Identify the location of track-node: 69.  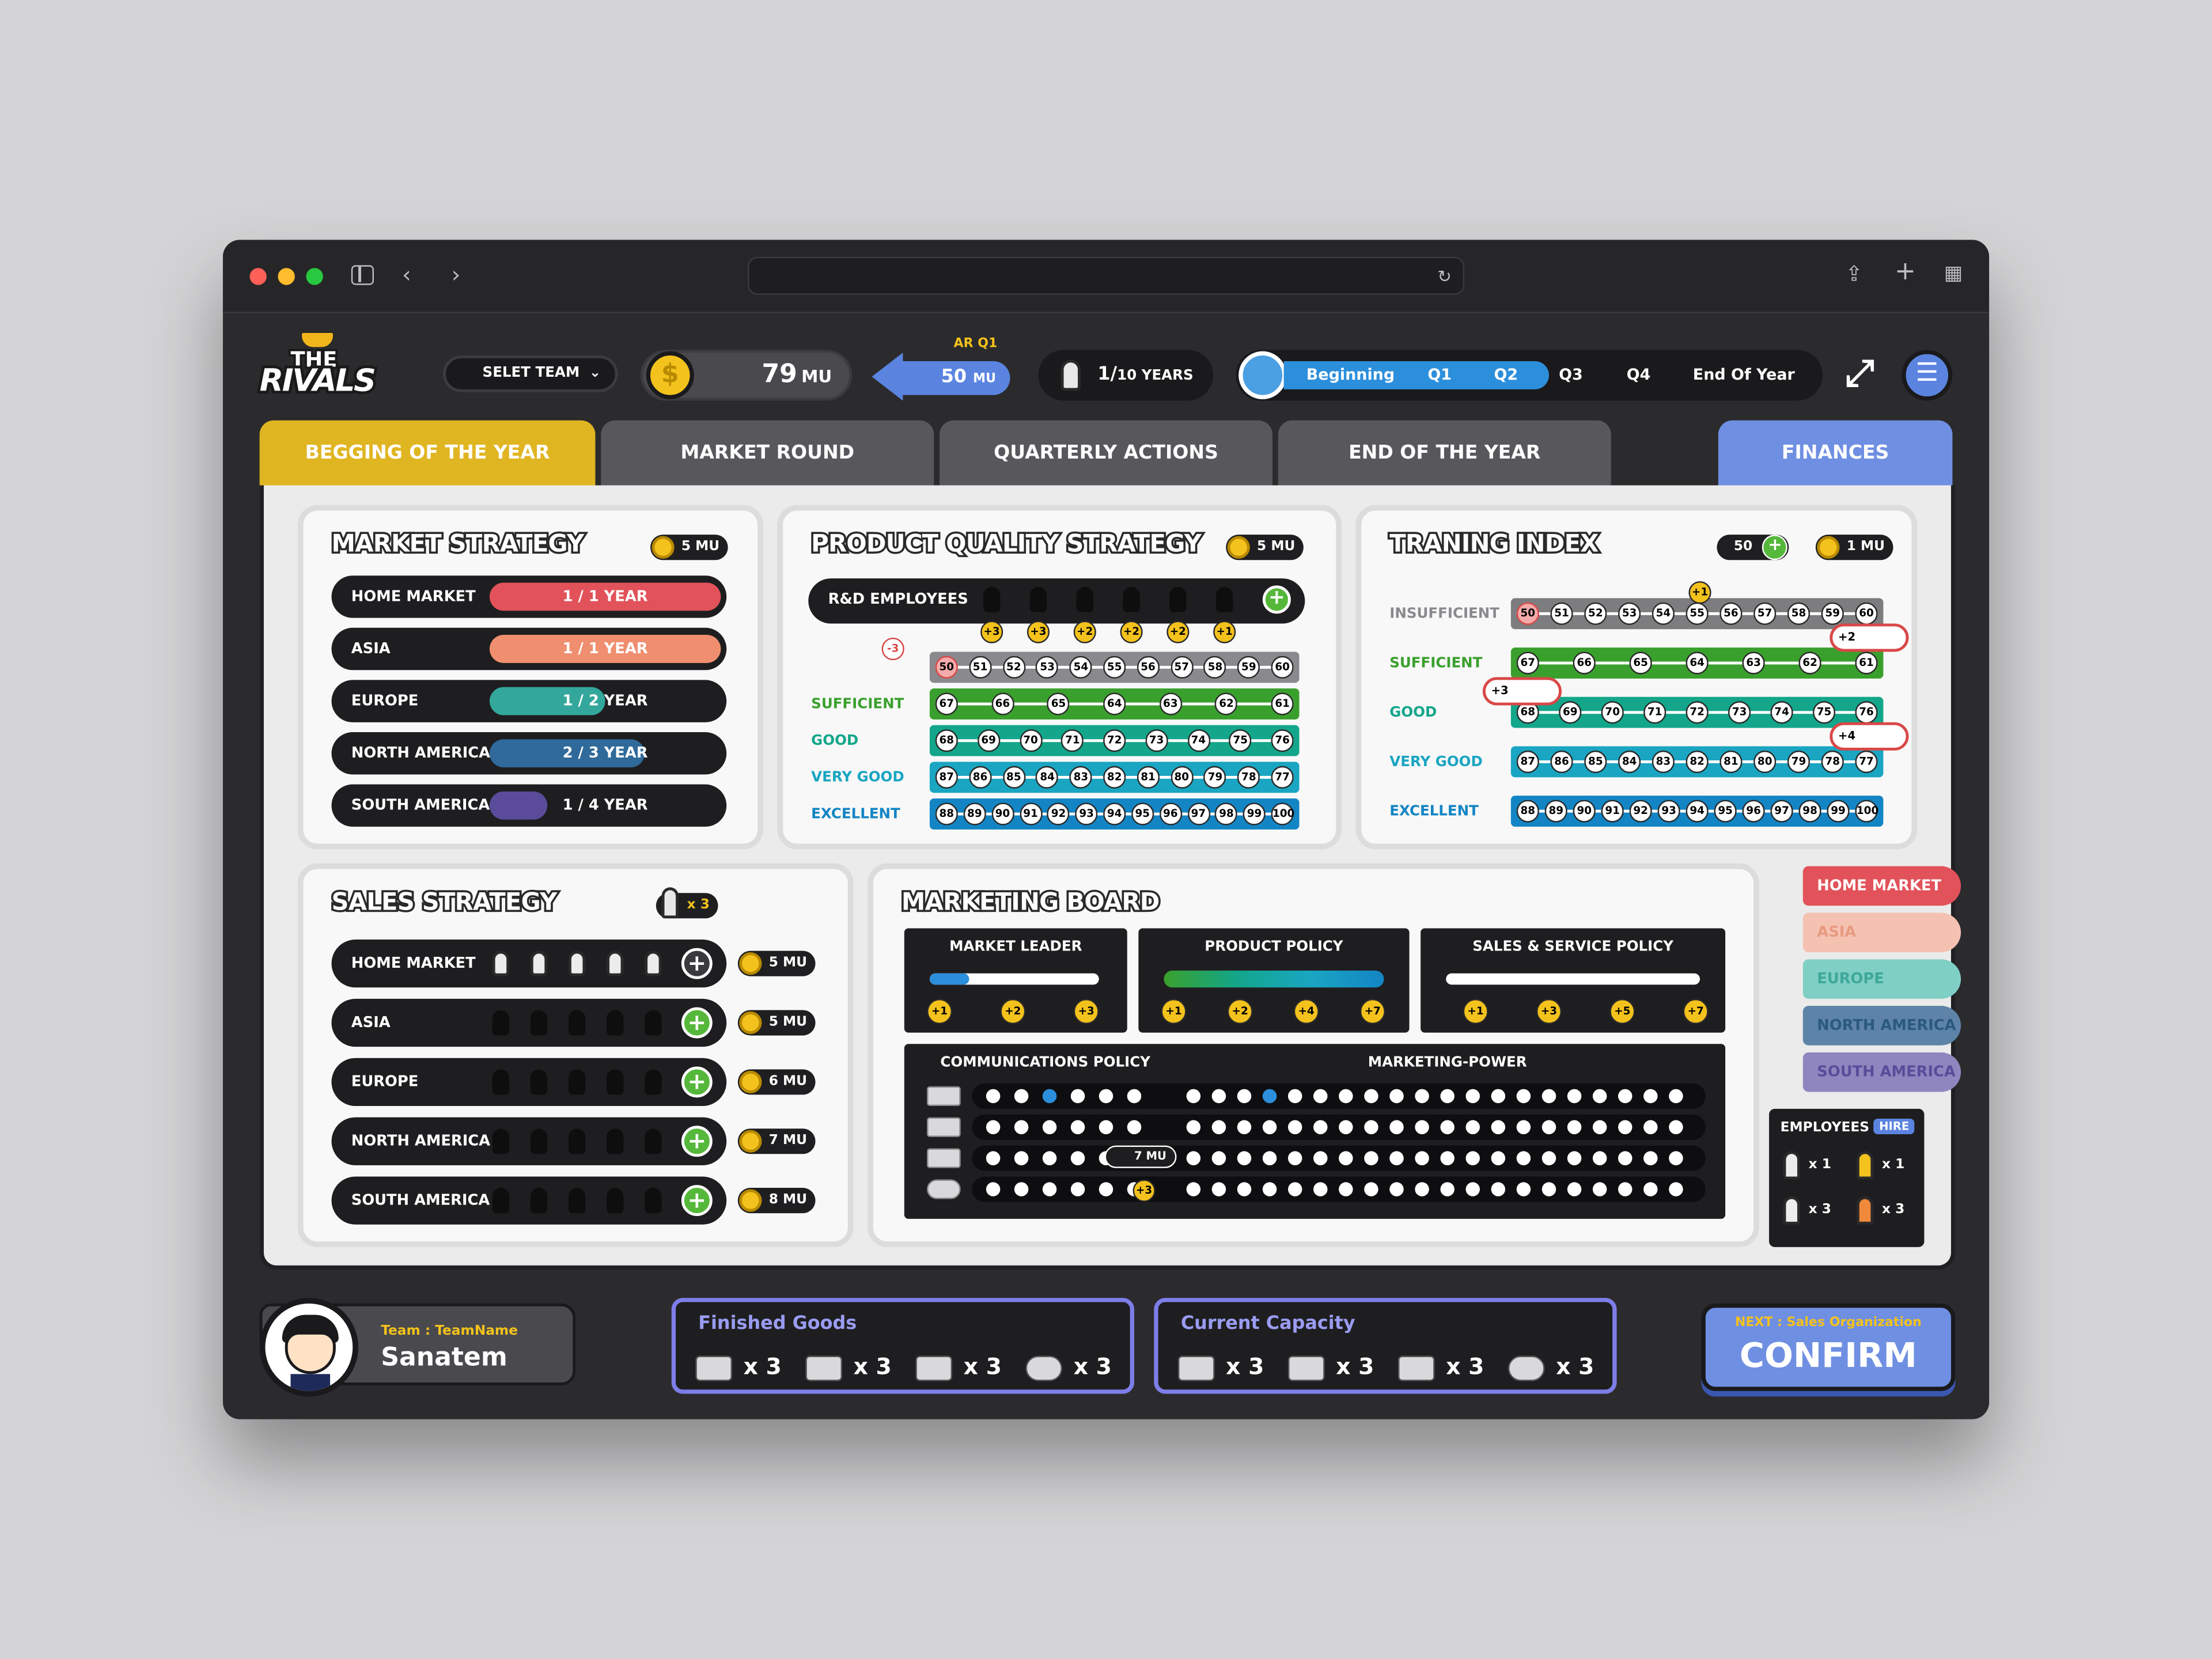
(1570, 712).